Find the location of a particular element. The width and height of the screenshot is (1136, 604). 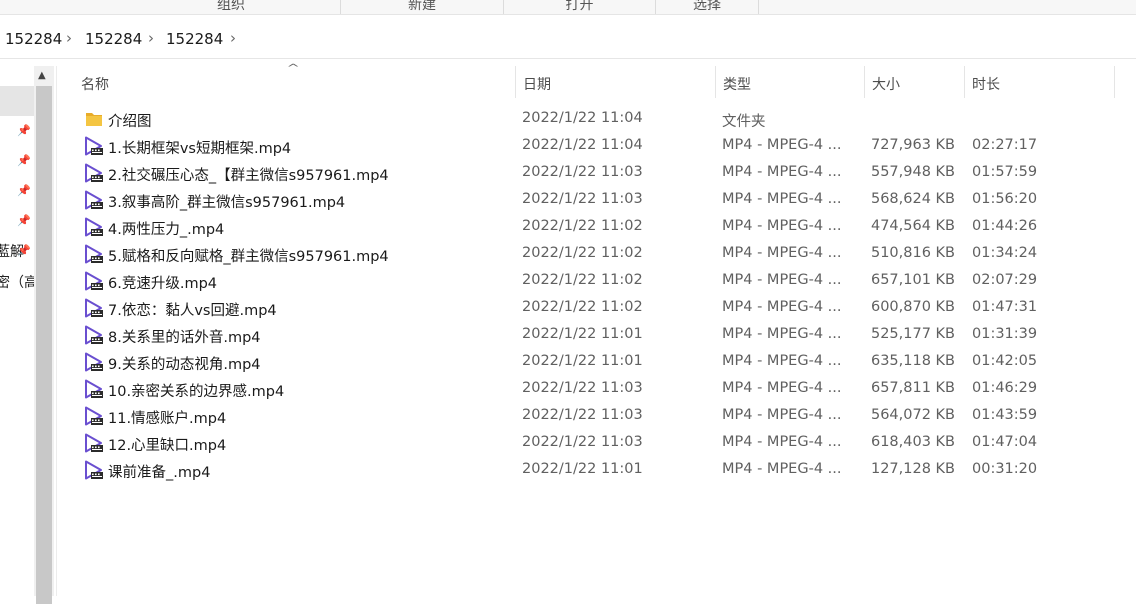

ribbon-group-new: 新建 is located at coordinates (422, 7).